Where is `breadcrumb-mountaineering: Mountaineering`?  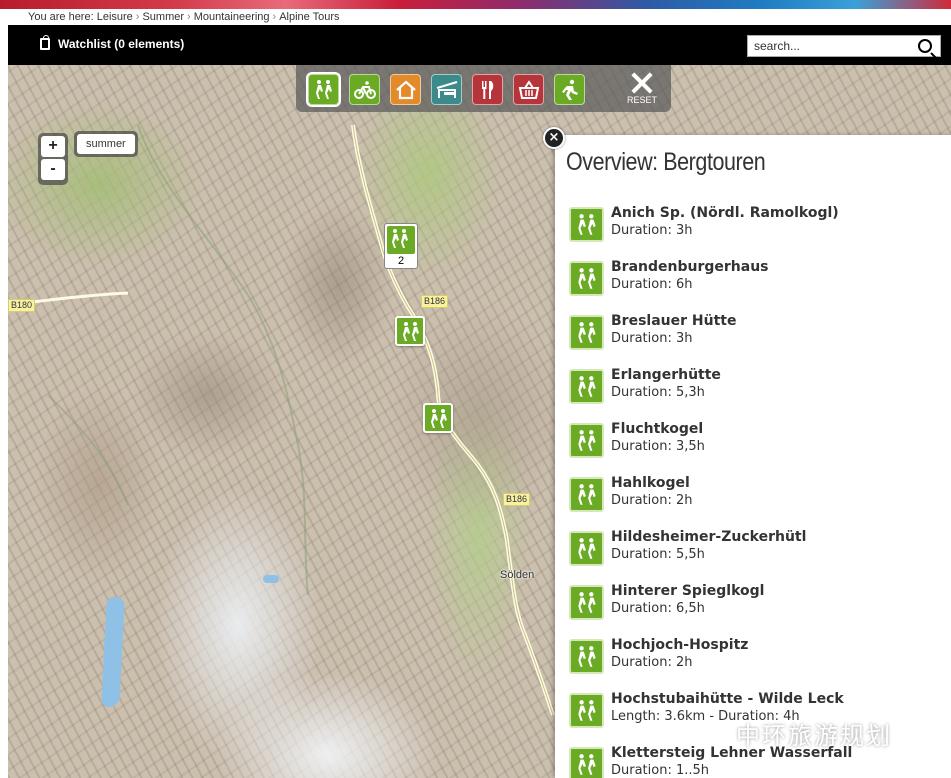 breadcrumb-mountaineering: Mountaineering is located at coordinates (232, 17).